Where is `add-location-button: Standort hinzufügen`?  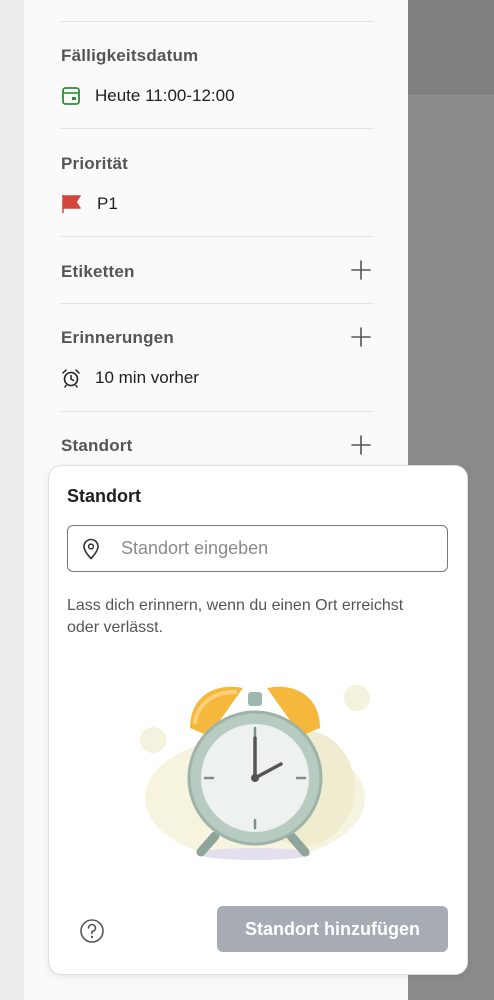 add-location-button: Standort hinzufügen is located at coordinates (332, 929).